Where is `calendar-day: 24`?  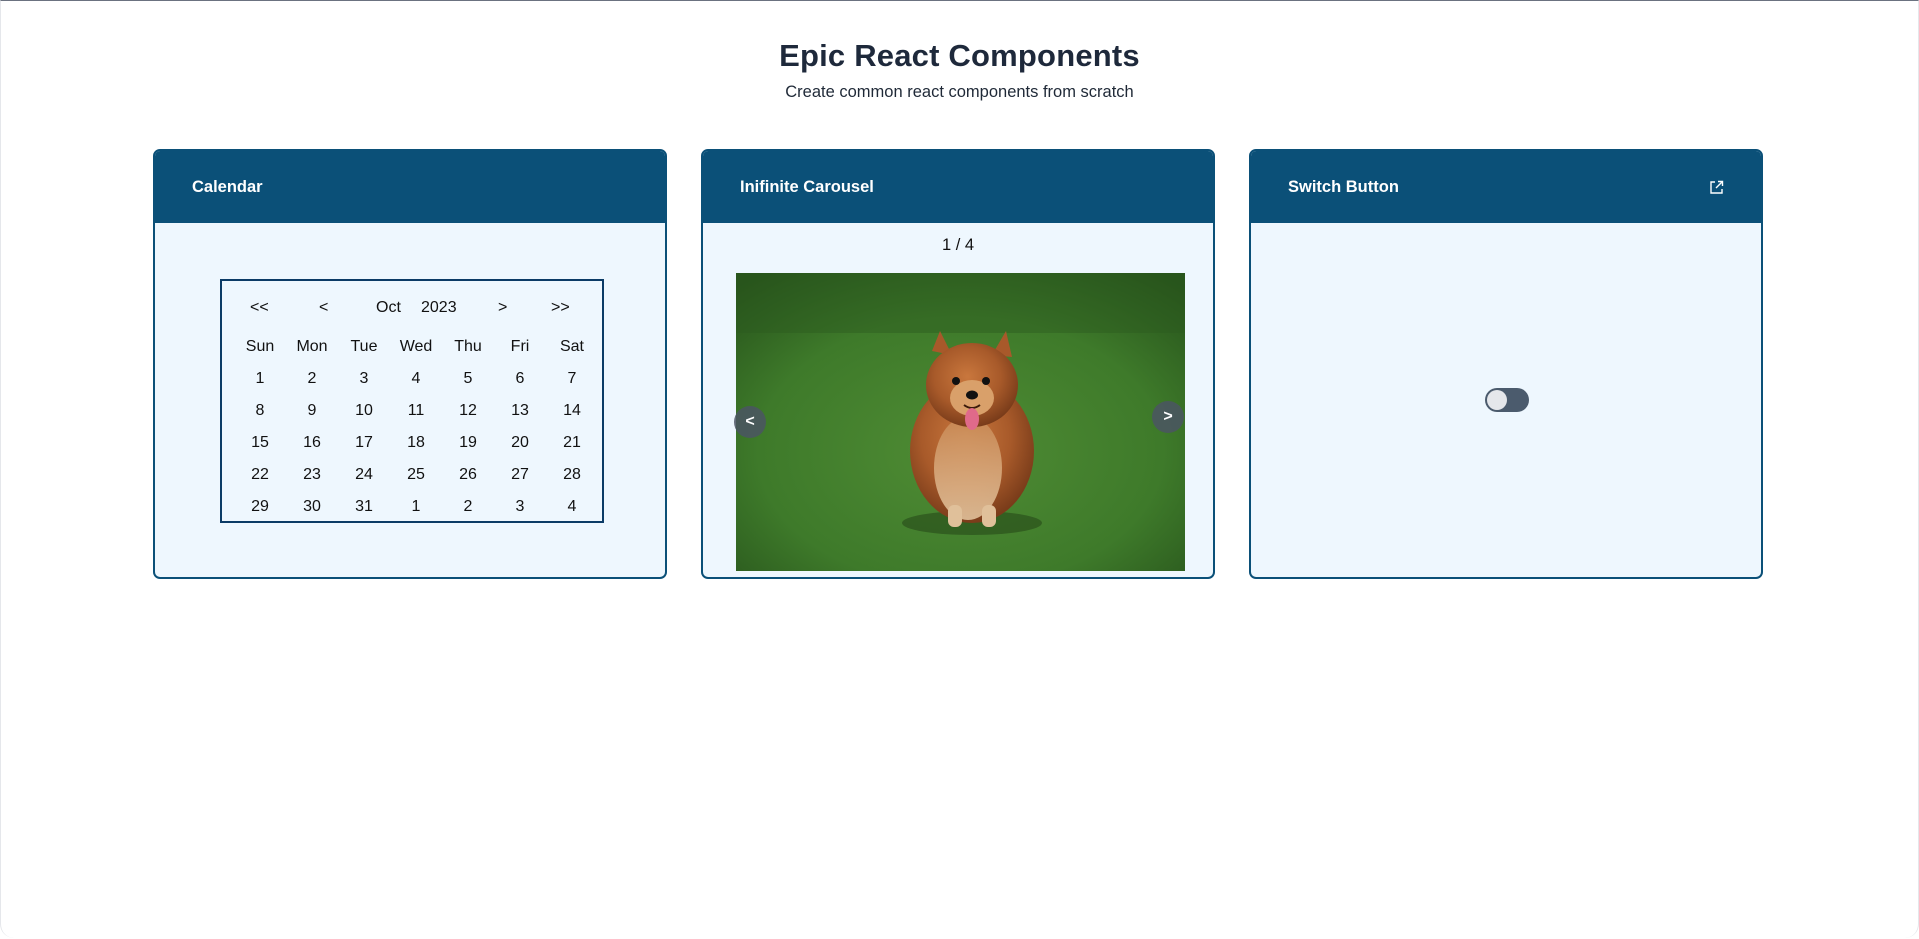
calendar-day: 24 is located at coordinates (364, 475).